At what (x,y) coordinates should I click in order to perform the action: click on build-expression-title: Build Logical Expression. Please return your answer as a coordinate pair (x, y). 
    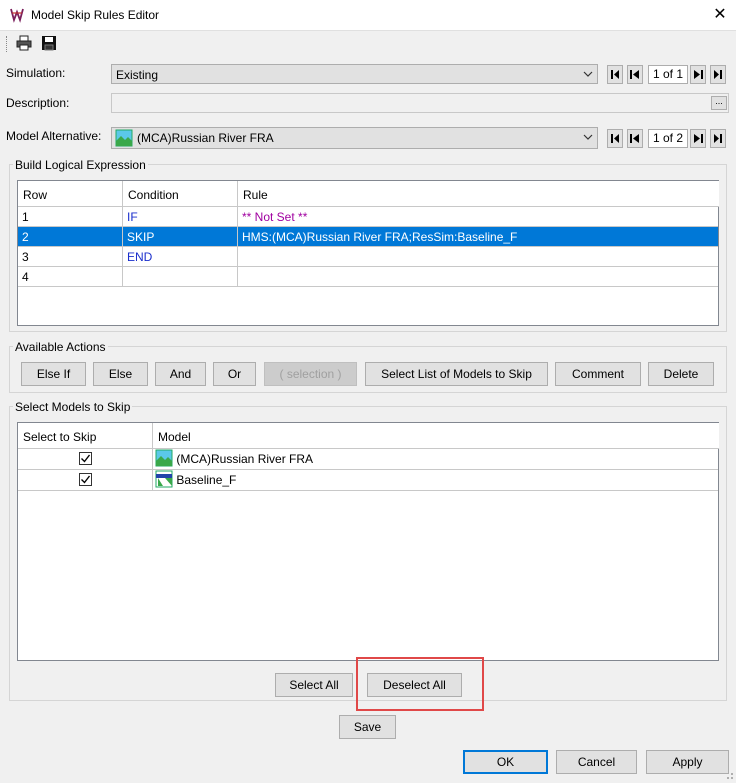
    Looking at the image, I should click on (80, 165).